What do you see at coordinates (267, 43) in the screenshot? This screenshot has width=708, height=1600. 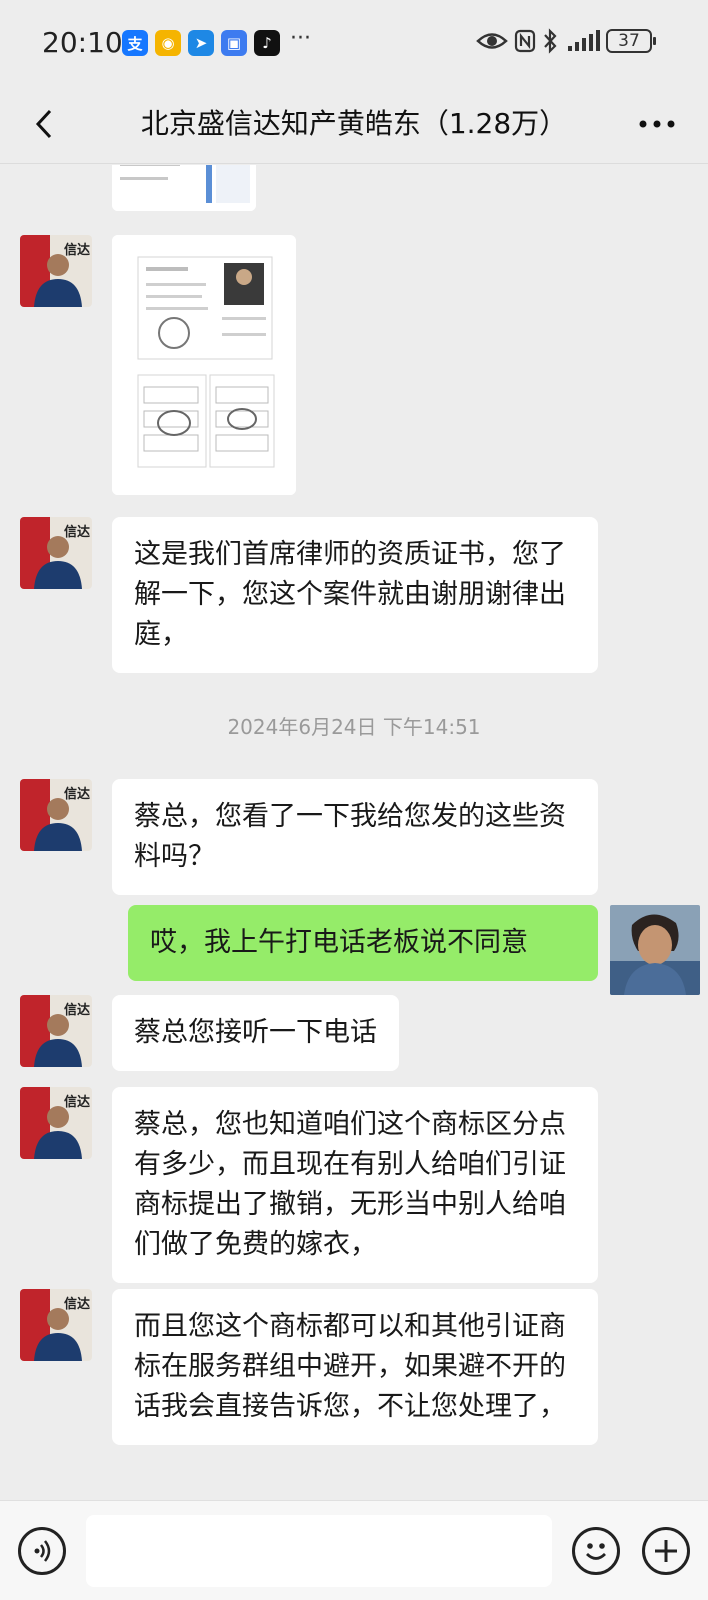 I see `tiktok-icon: ♪` at bounding box center [267, 43].